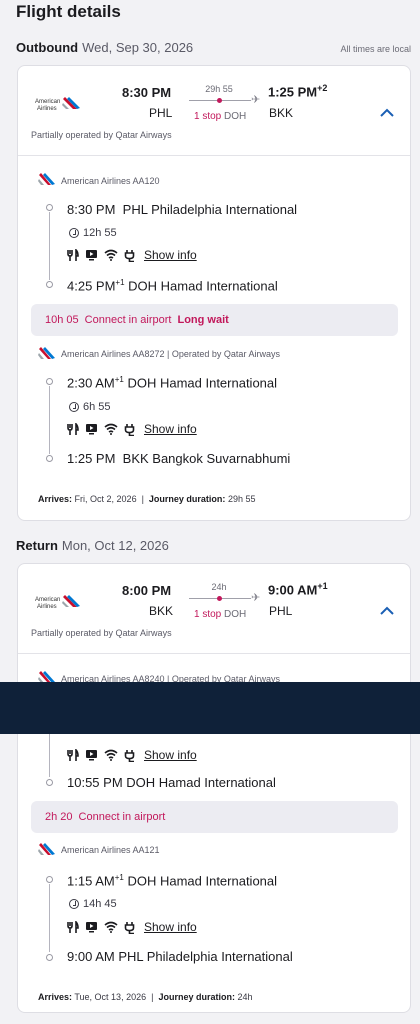  Describe the element at coordinates (178, 458) in the screenshot. I see `segment-arrival: 1:25 PM BKK Bangkok Suvarnabhumi` at that location.